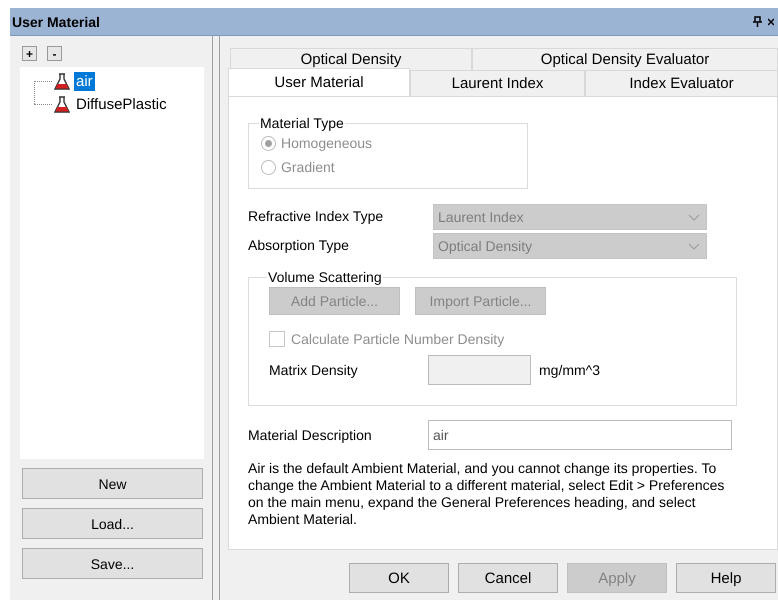 Image resolution: width=778 pixels, height=600 pixels. What do you see at coordinates (299, 244) in the screenshot?
I see `field-label: Absorption Type` at bounding box center [299, 244].